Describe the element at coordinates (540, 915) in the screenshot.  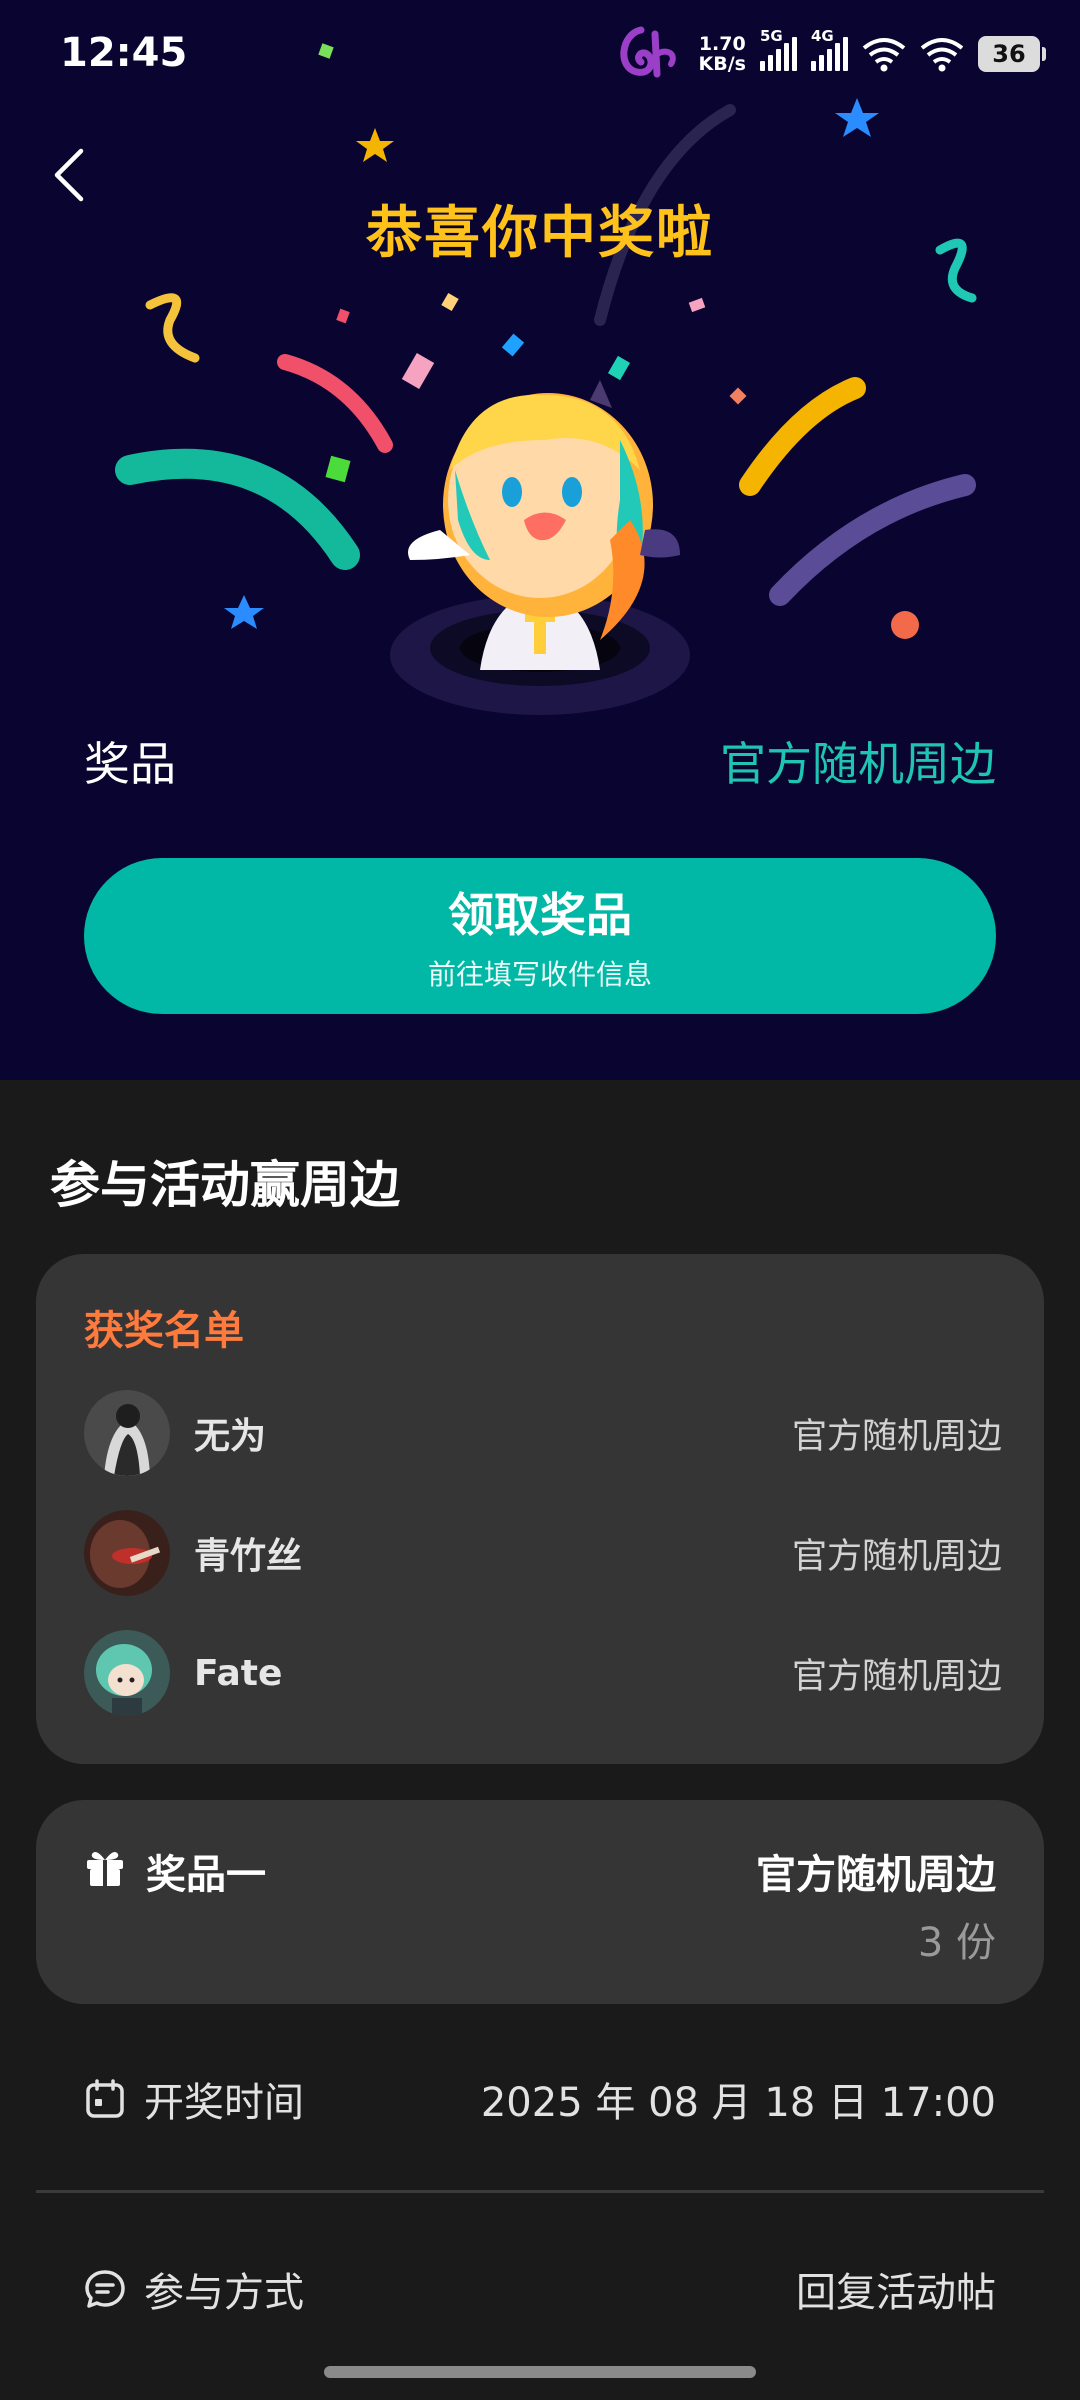
I see `claim-prize-title: 领取奖品` at that location.